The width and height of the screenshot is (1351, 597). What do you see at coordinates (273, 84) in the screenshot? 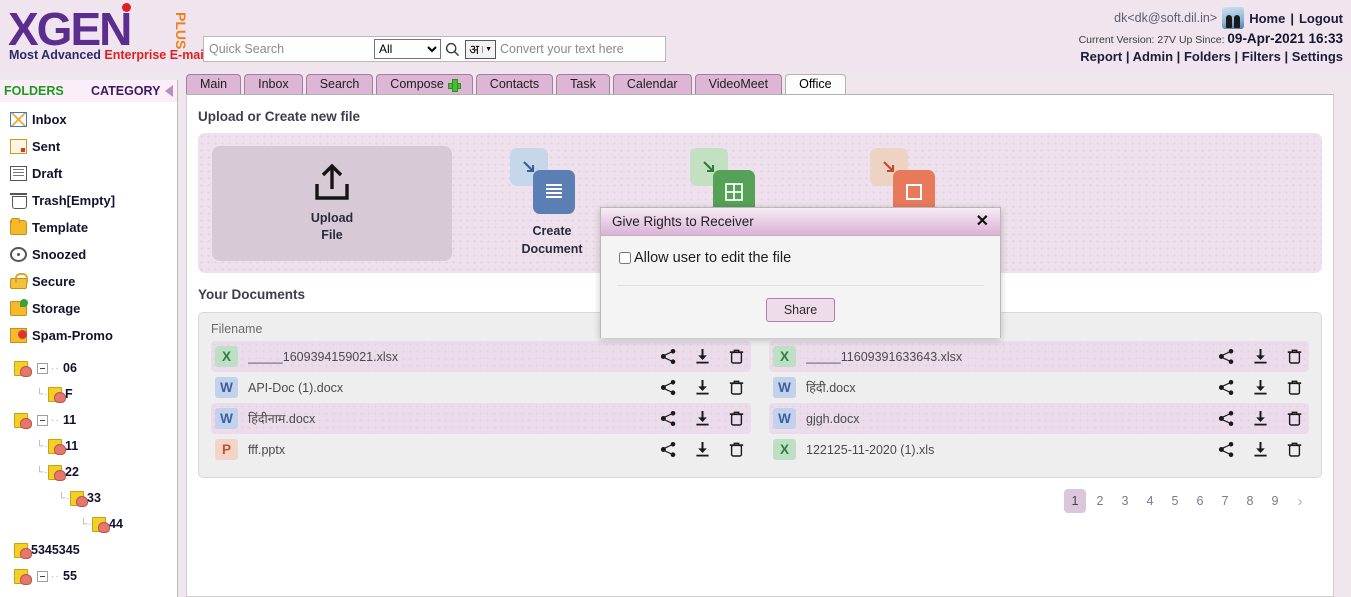
I see `tab-inbox: Inbox` at bounding box center [273, 84].